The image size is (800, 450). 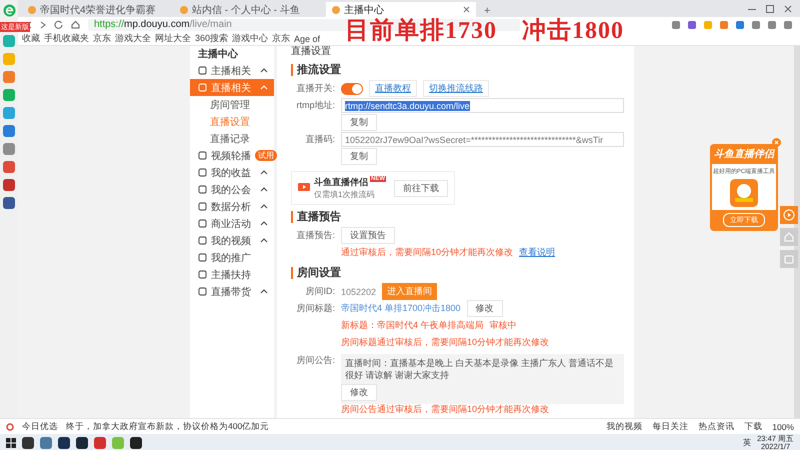 I want to click on sidebar-item: 视频轮播 试用, so click(x=232, y=155).